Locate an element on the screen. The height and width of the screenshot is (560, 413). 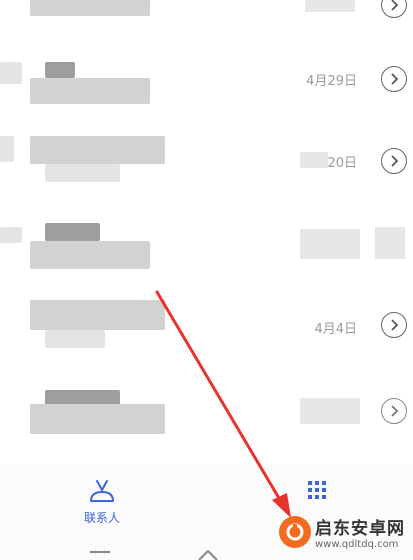
info-button-redacted is located at coordinates (390, 243).